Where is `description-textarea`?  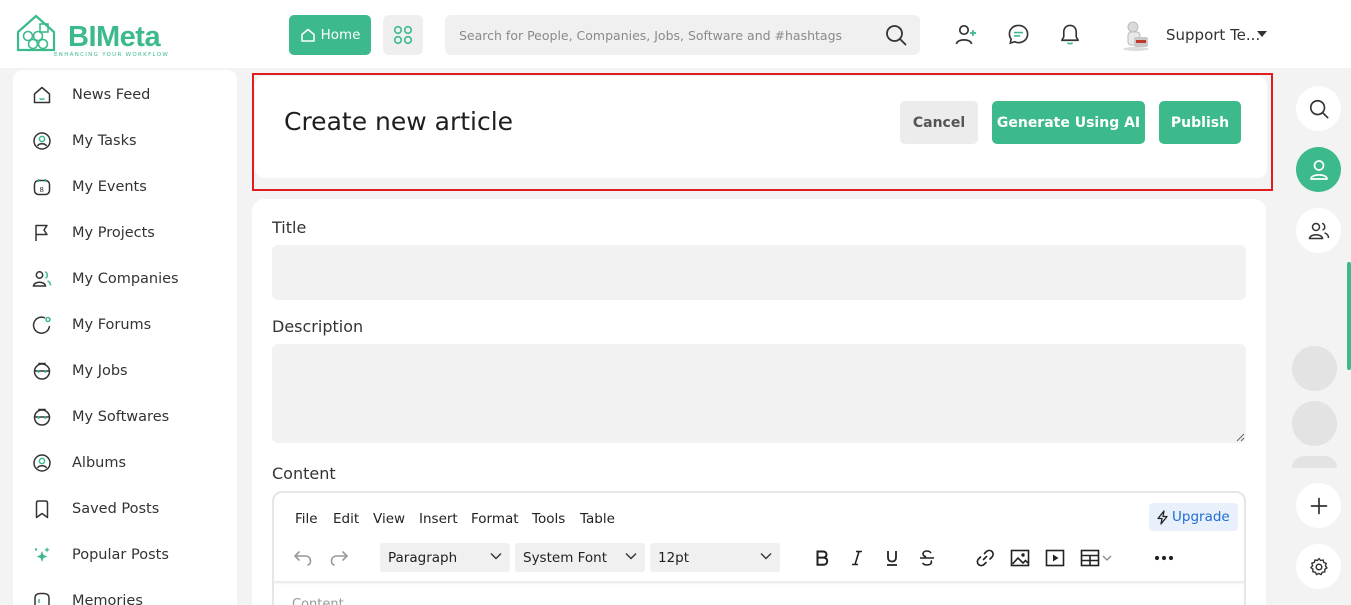 description-textarea is located at coordinates (759, 393).